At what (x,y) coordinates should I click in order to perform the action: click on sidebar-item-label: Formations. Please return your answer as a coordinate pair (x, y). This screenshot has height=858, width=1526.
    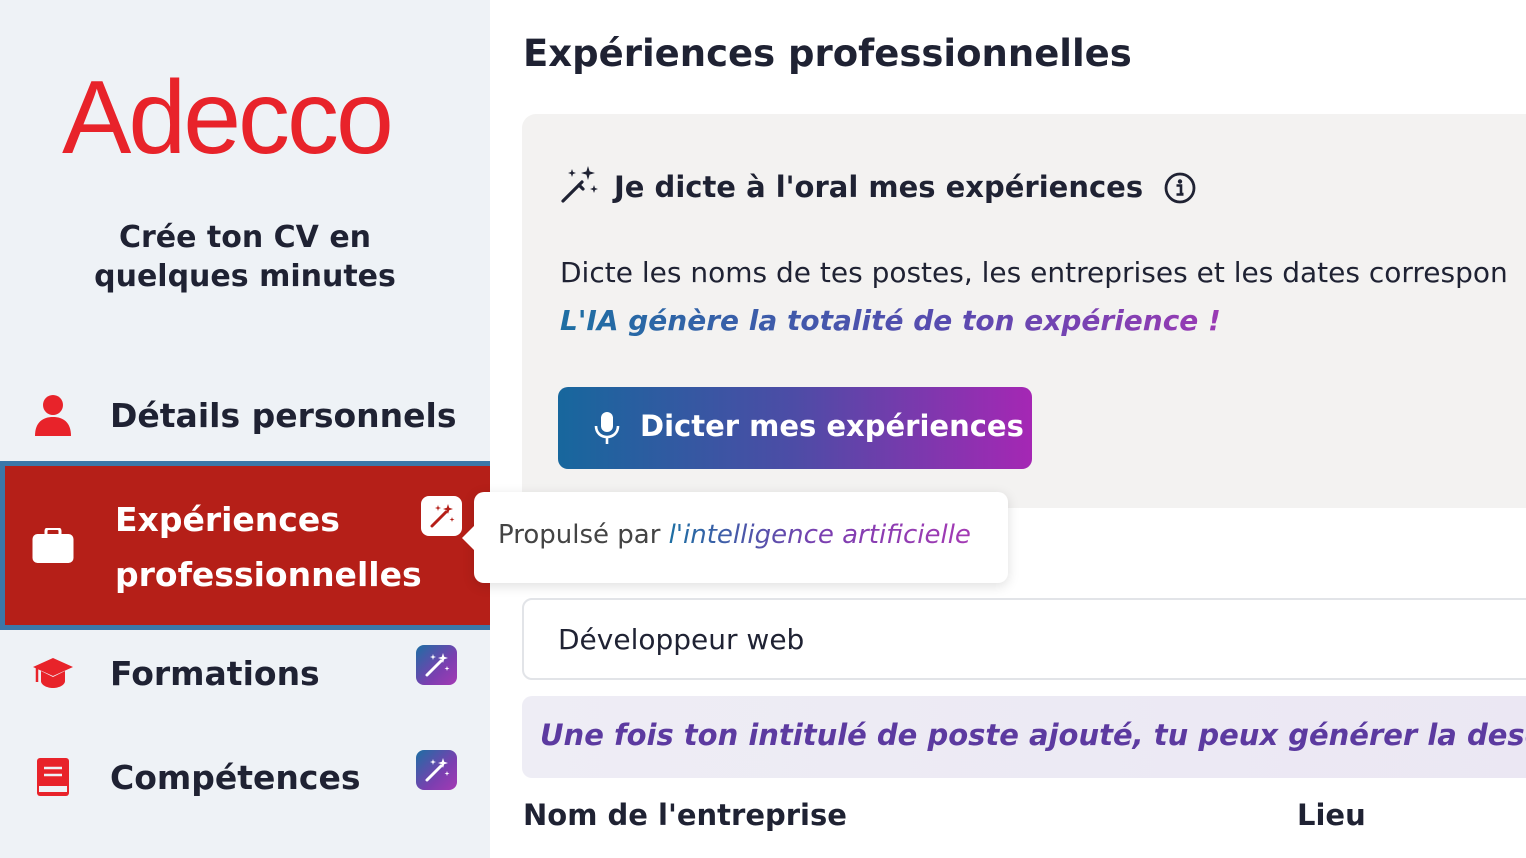
    Looking at the image, I should click on (215, 673).